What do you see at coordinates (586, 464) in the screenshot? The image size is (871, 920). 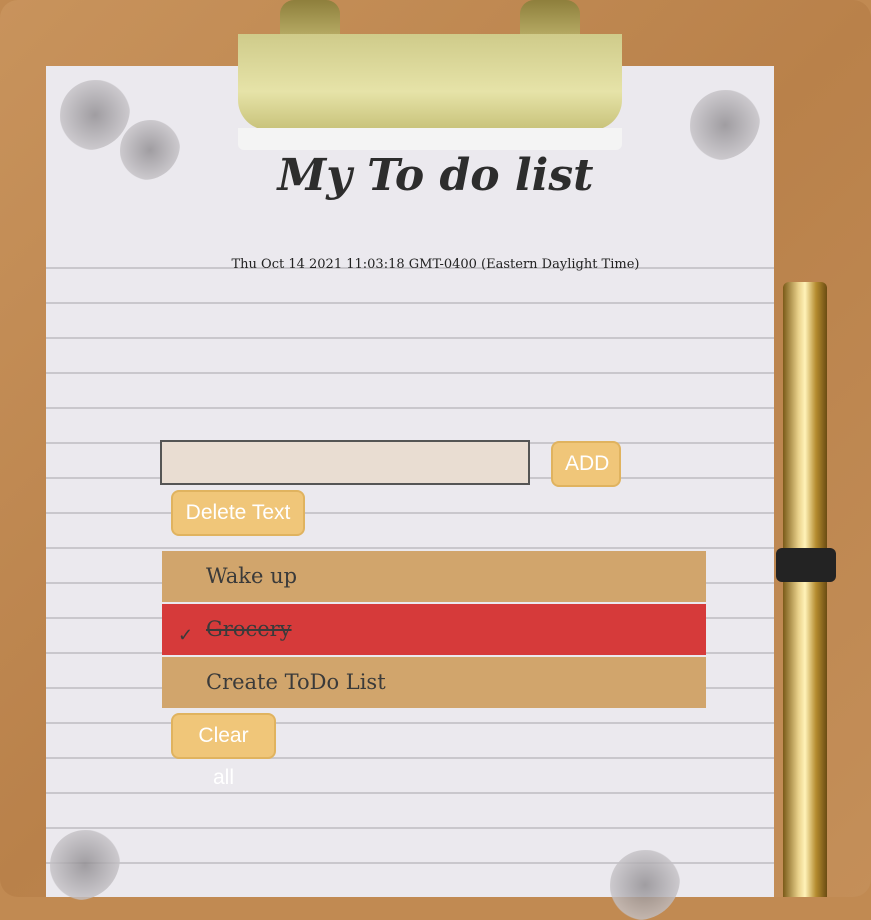 I see `add-button: ADD` at bounding box center [586, 464].